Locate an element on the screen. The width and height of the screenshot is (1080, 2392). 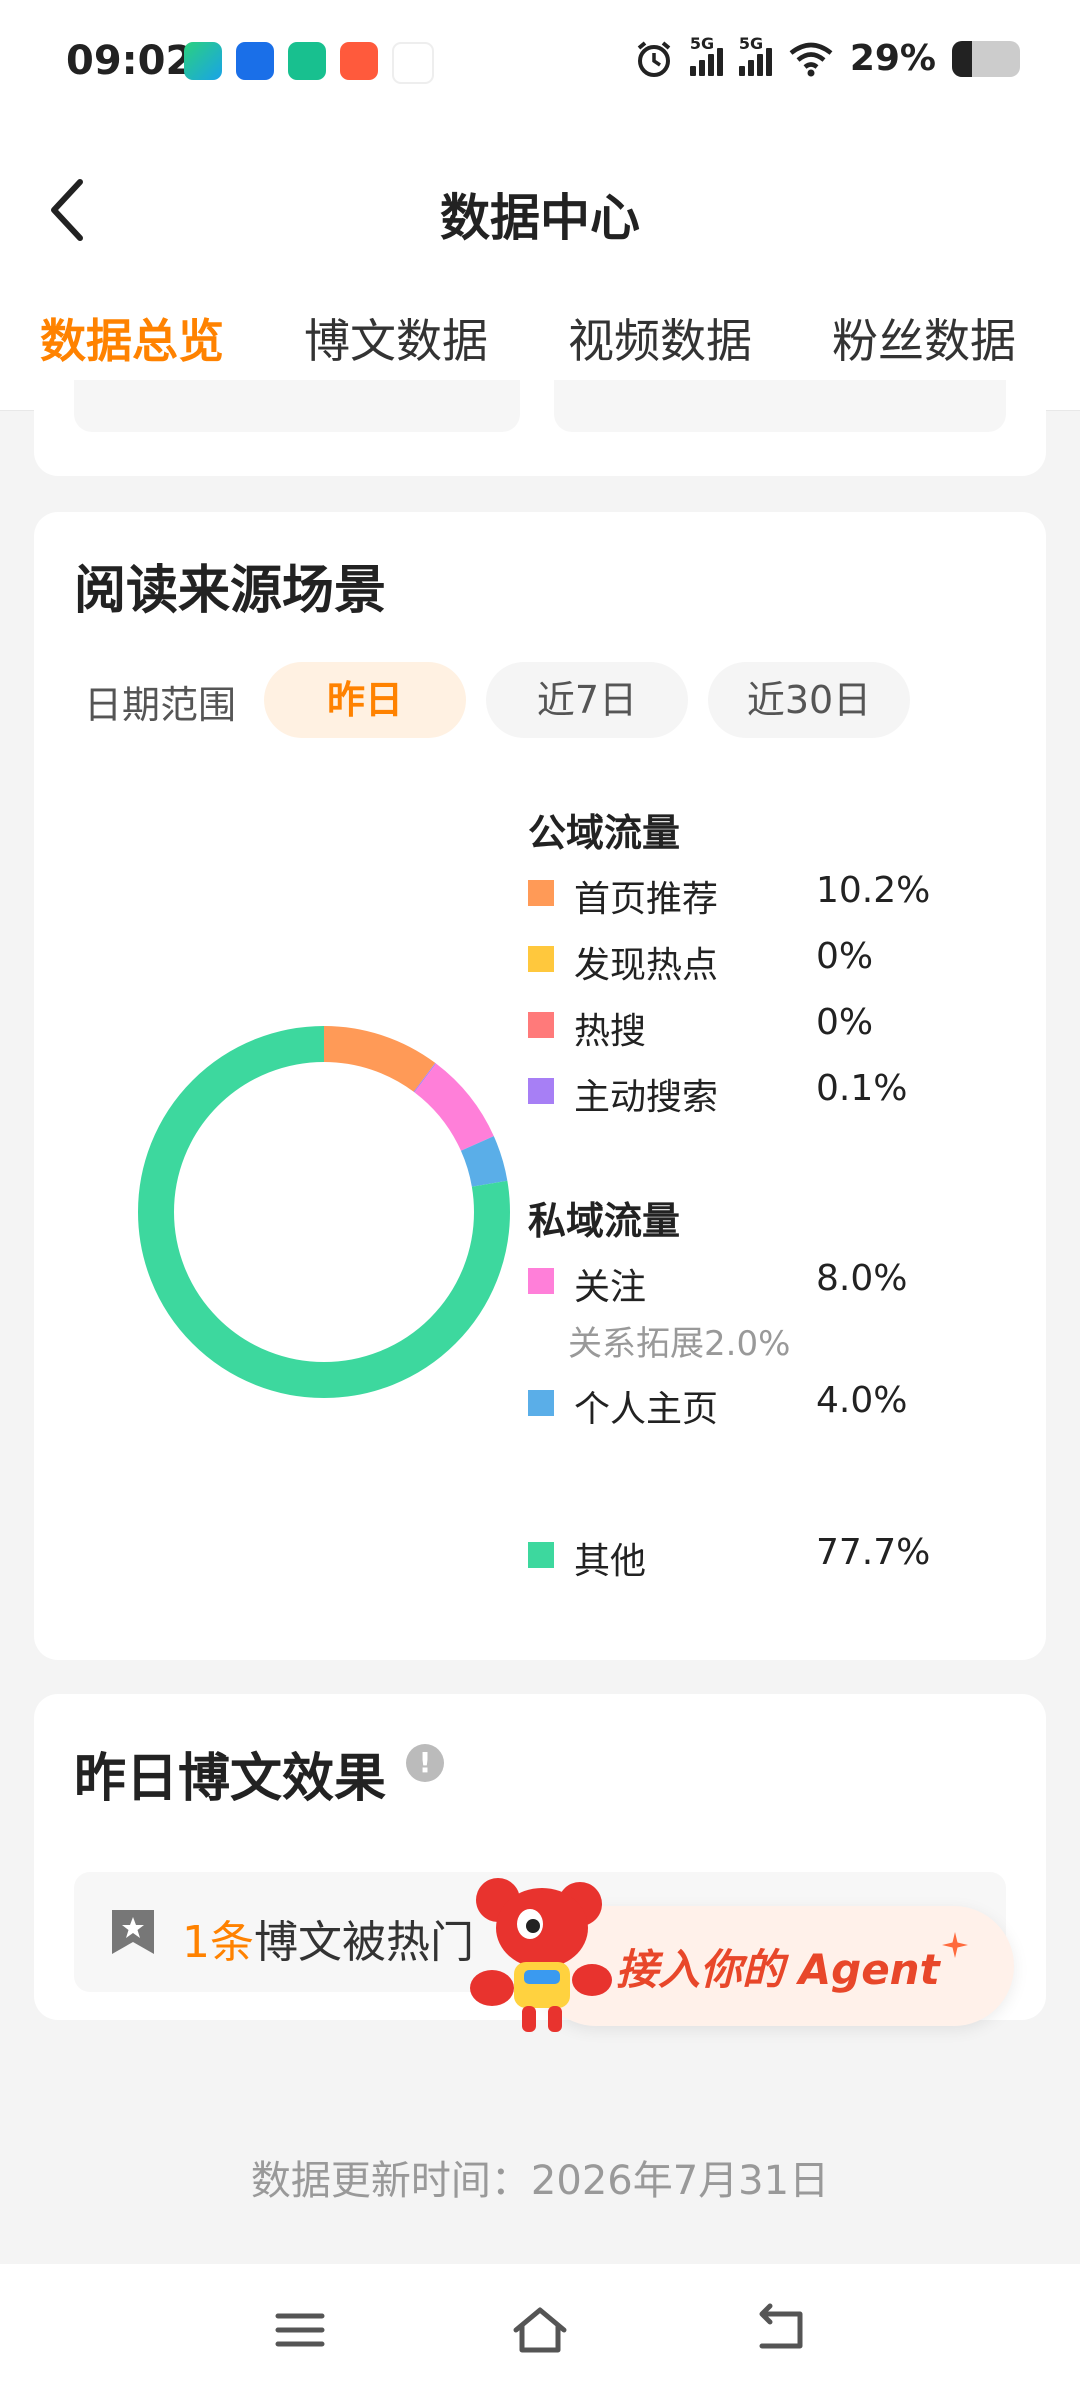
tab-video-data: 视频数据 is located at coordinates (660, 338).